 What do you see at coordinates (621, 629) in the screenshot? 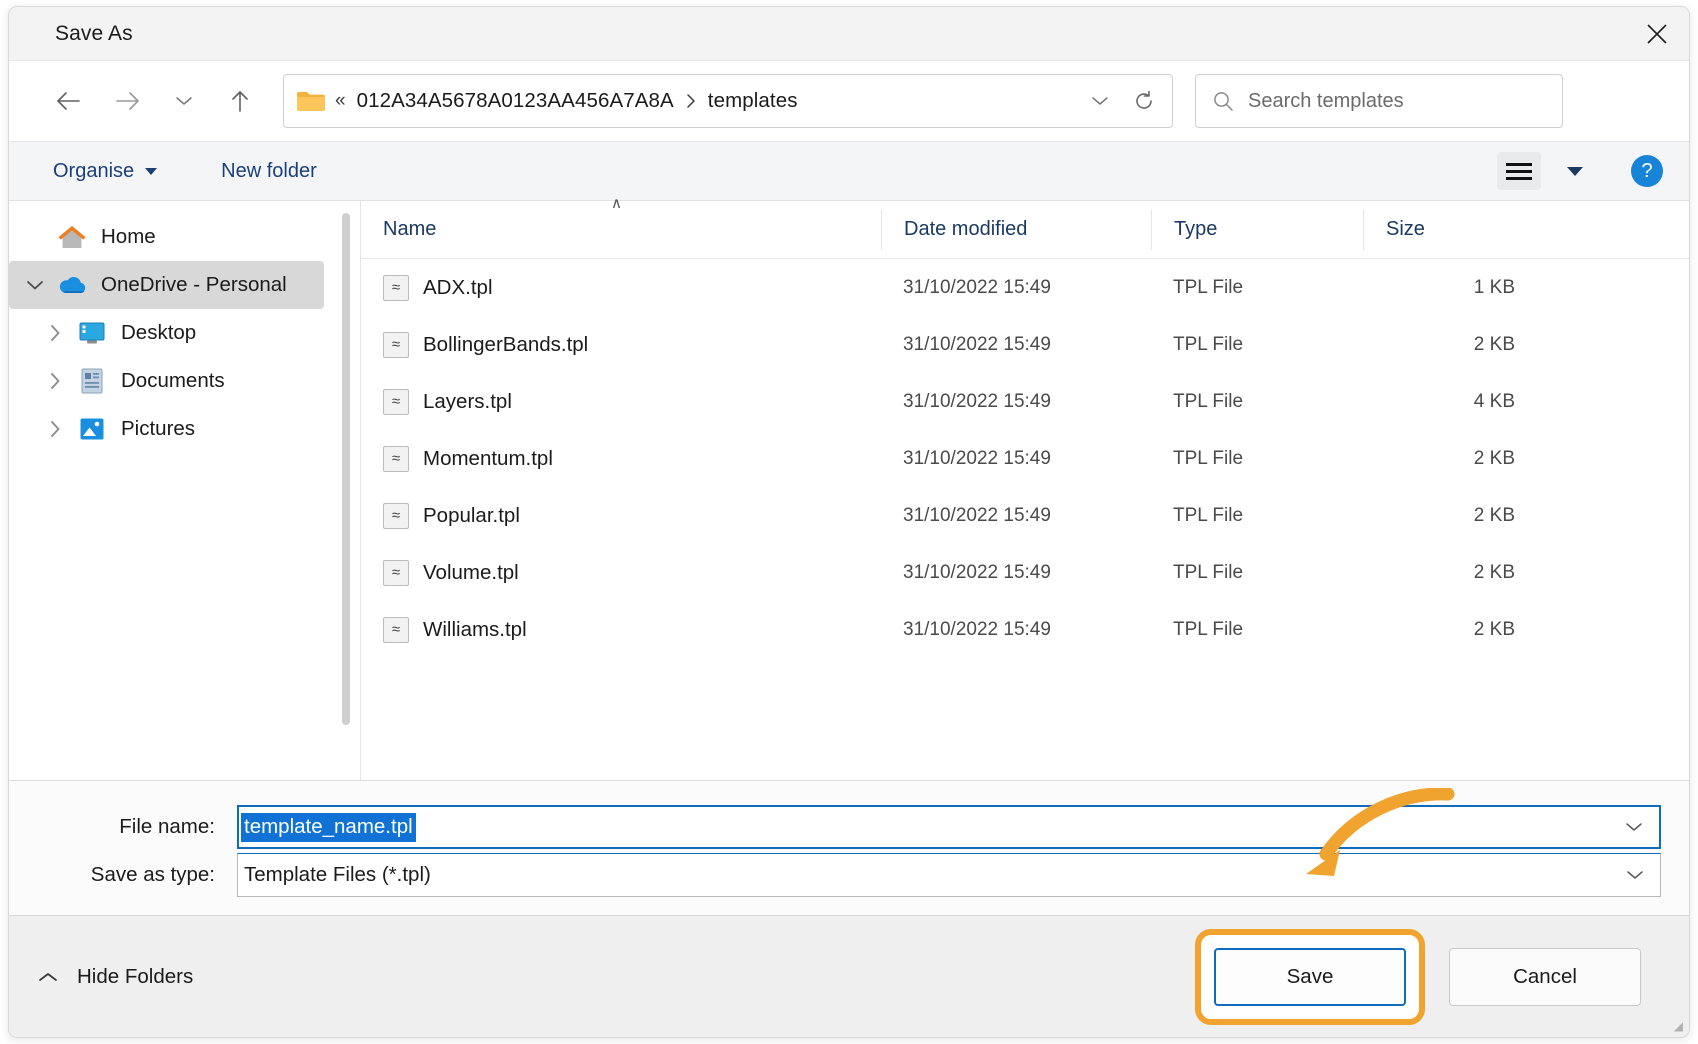
I see `file-name-cell: ≈ Williams.tpl` at bounding box center [621, 629].